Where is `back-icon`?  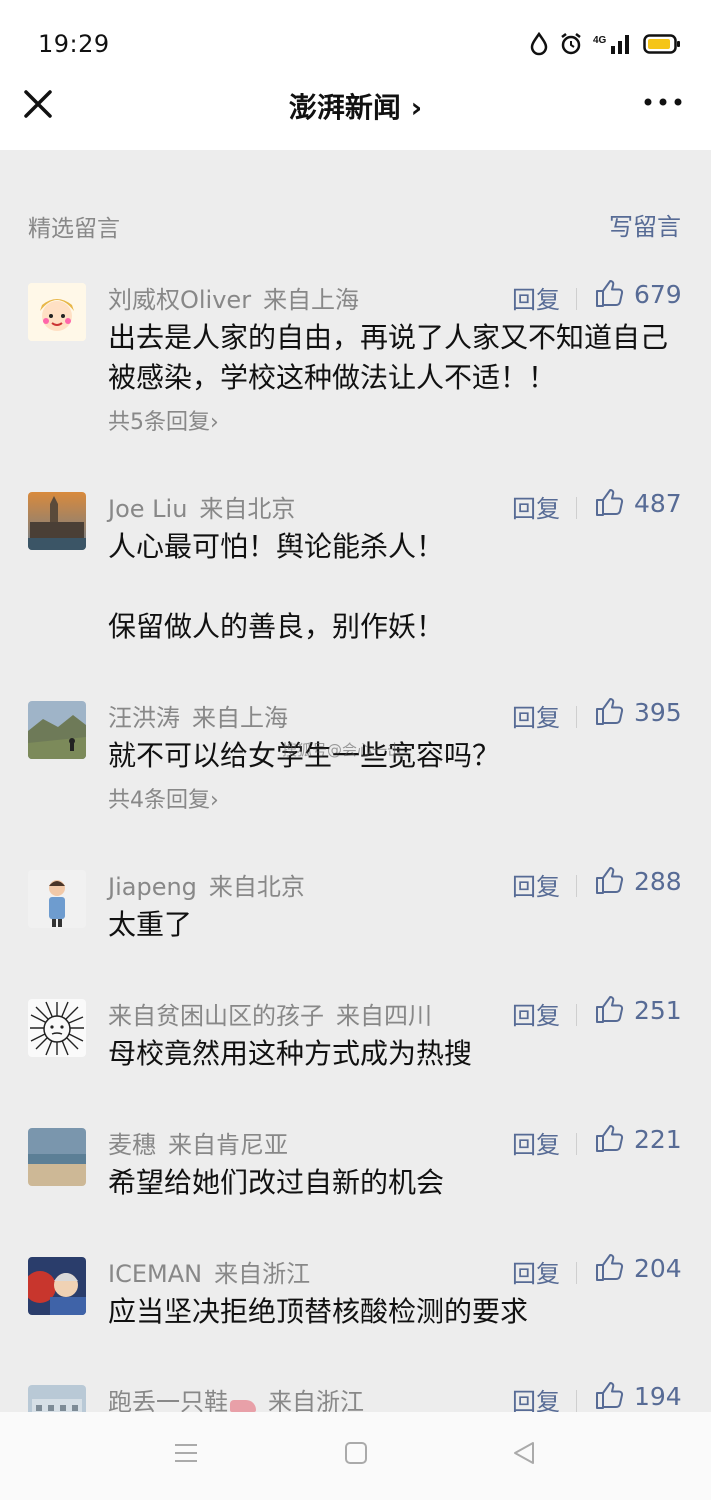
back-icon is located at coordinates (524, 1453).